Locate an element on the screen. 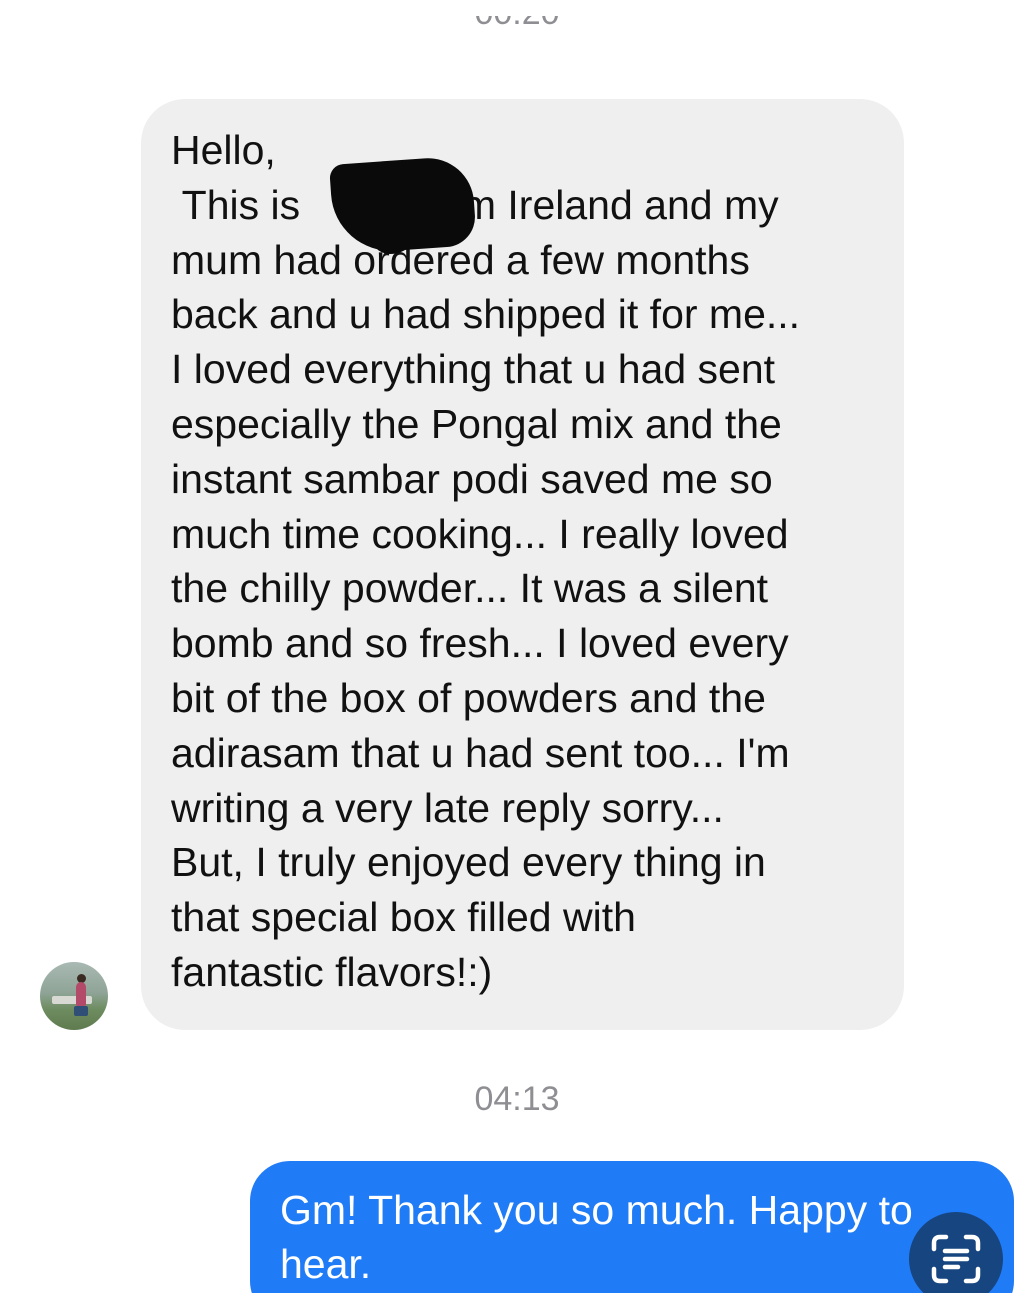  timestamp-top-text: 00:20 is located at coordinates (516, 24).